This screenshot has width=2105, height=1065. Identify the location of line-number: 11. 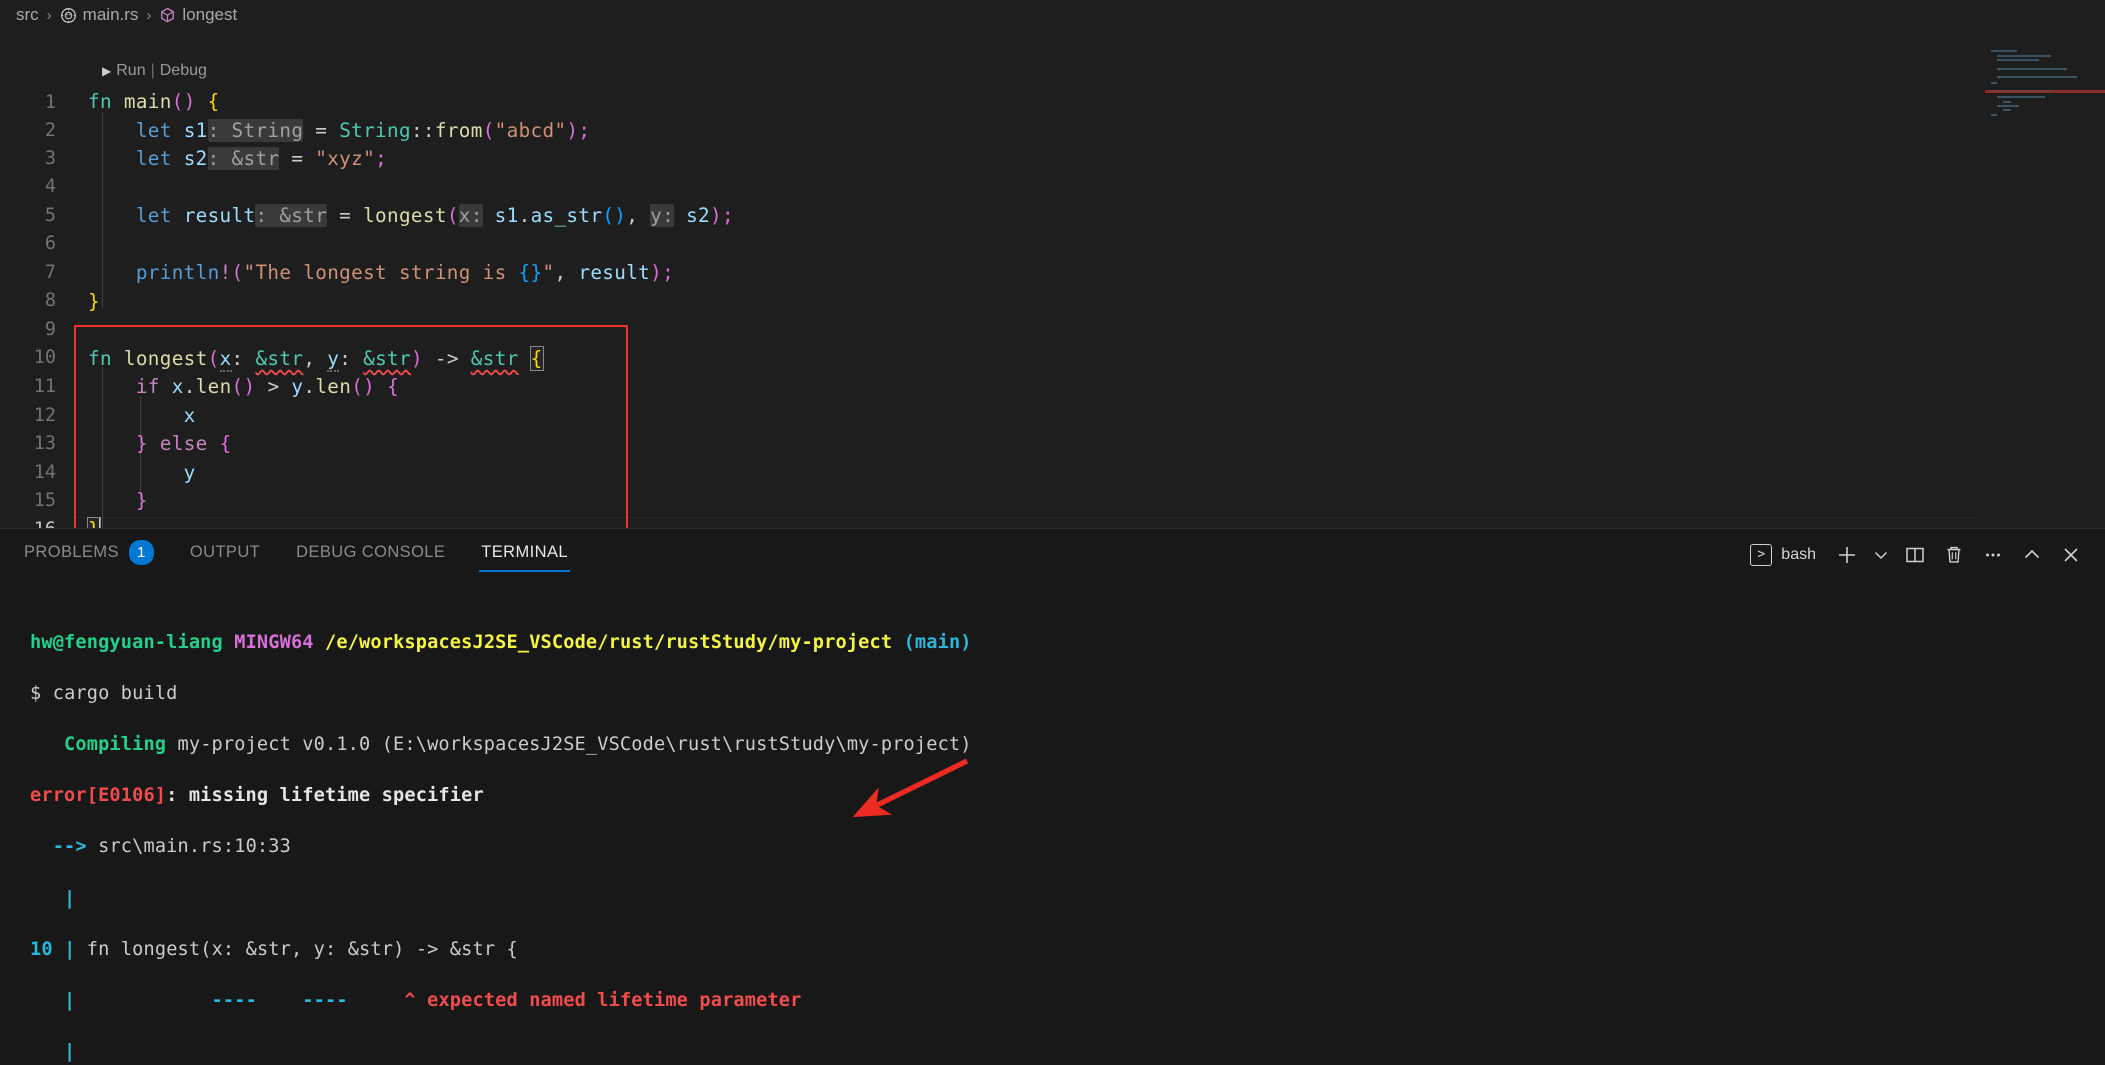
(44, 386).